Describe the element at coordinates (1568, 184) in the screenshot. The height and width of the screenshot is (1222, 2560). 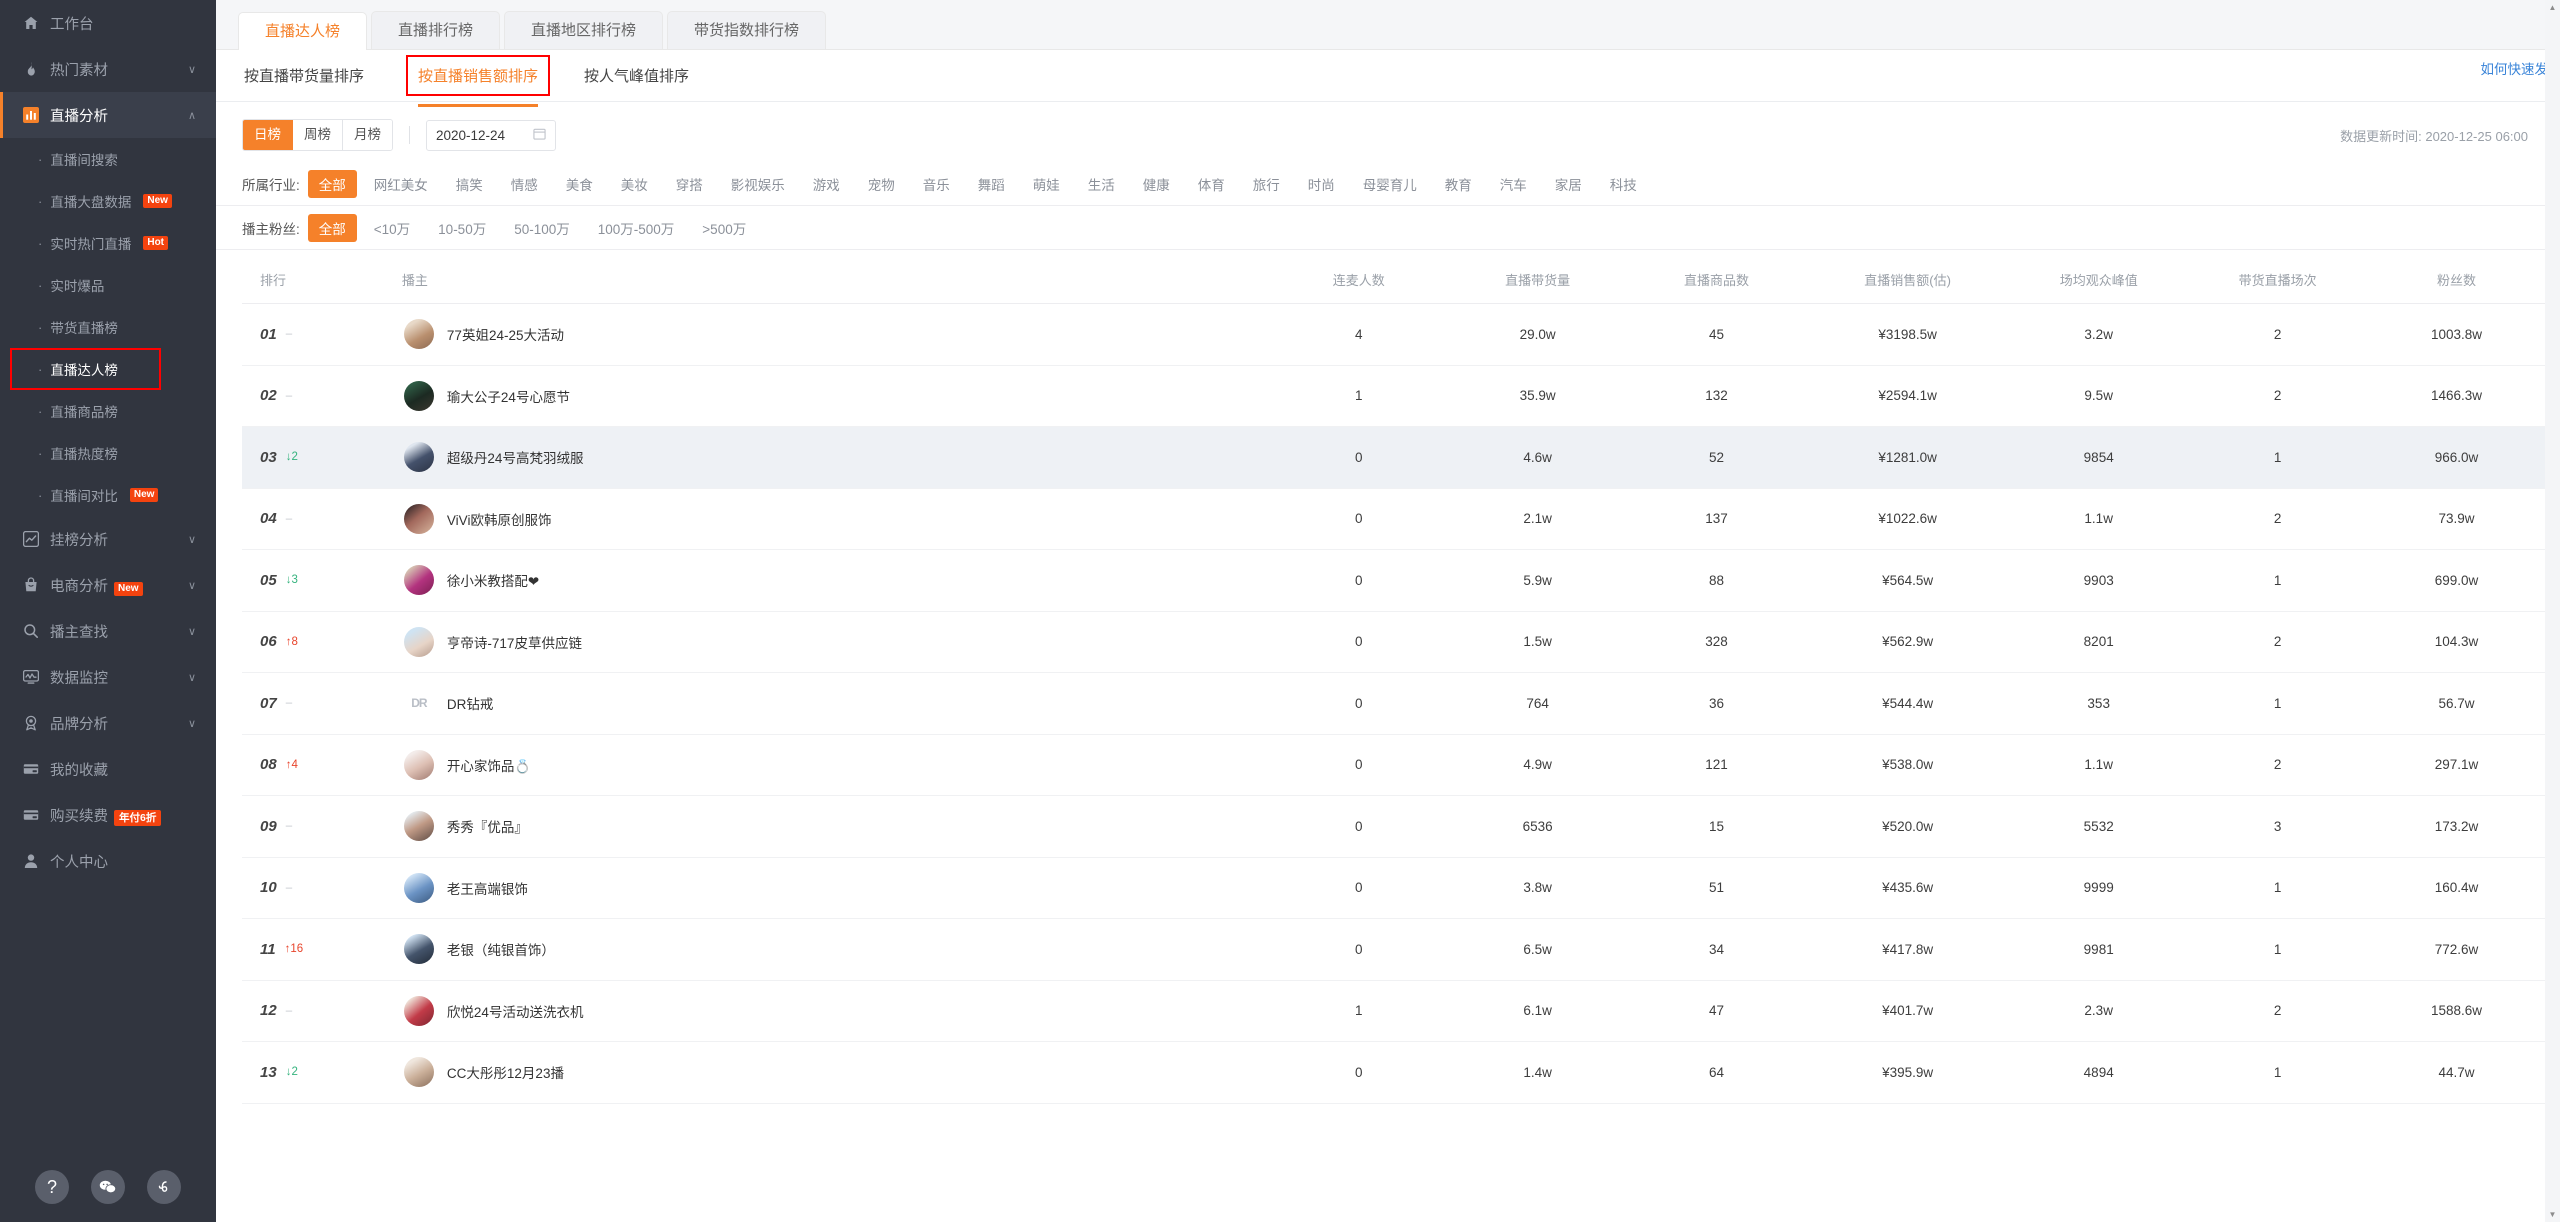
I see `industry-chip-21: 家居` at that location.